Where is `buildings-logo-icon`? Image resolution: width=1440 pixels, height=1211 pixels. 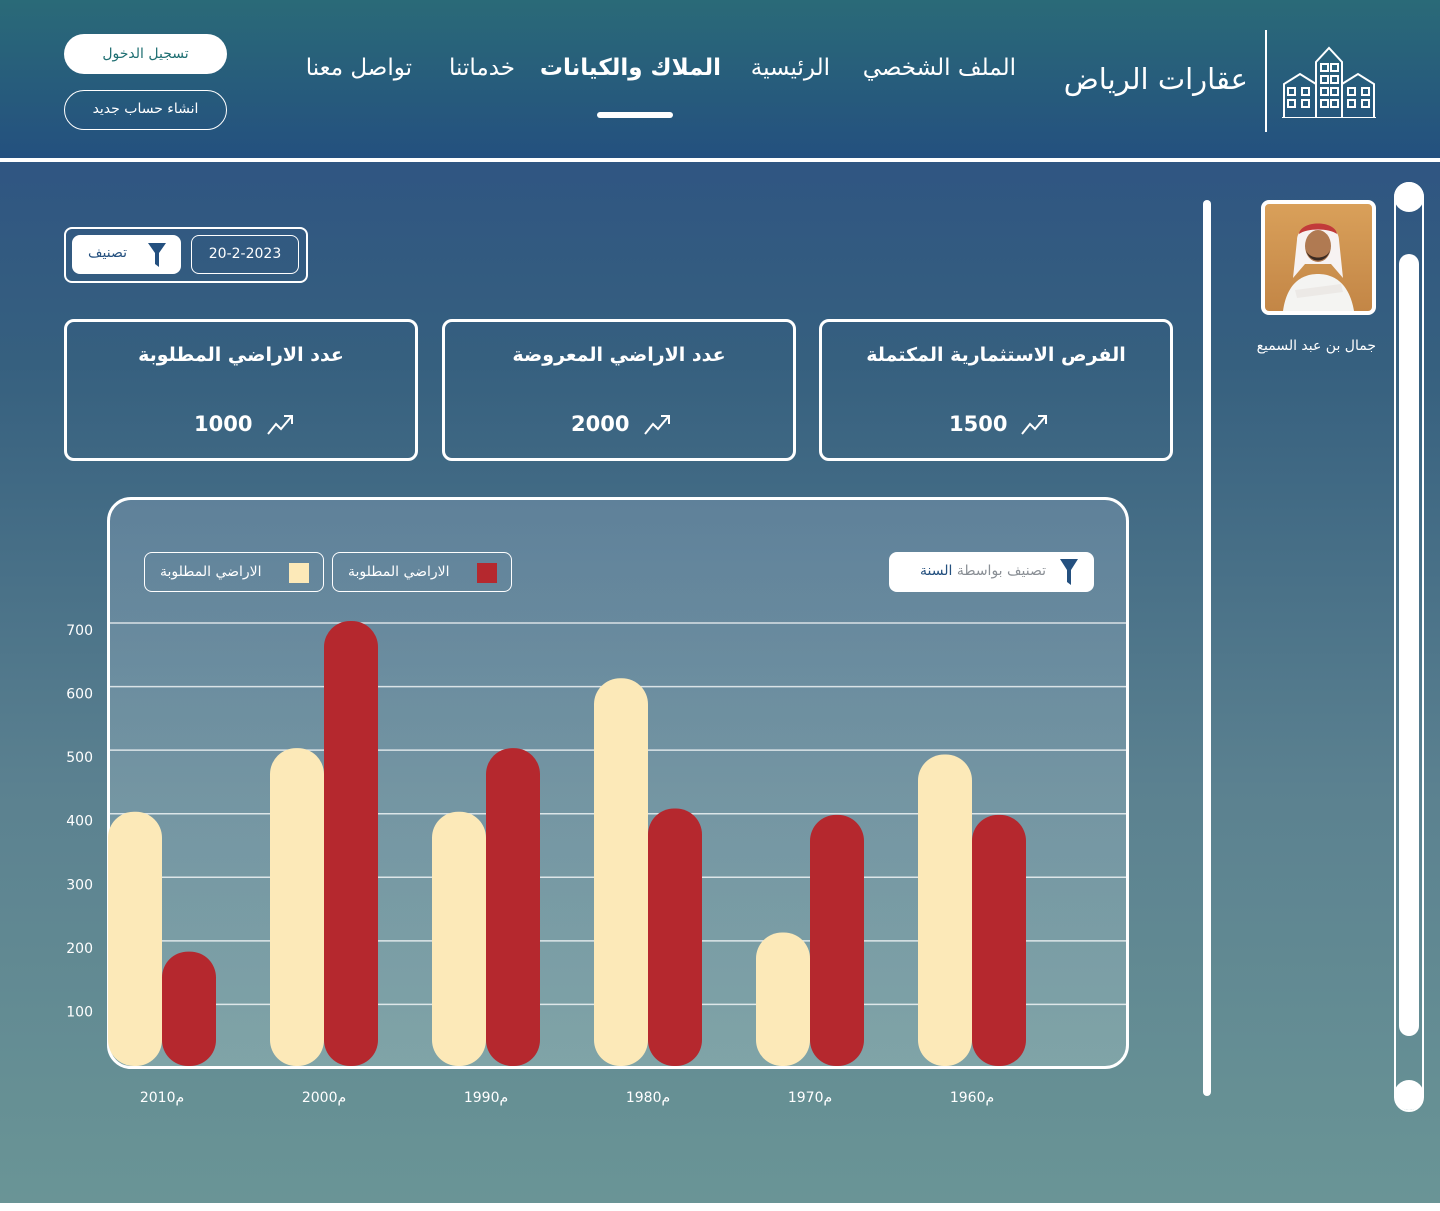
buildings-logo-icon is located at coordinates (1329, 82).